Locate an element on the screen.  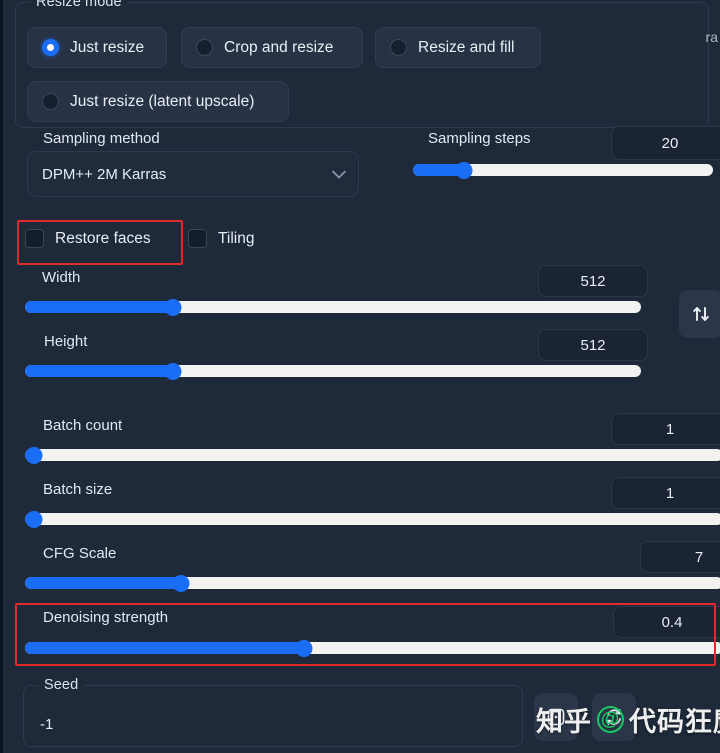
batch-count-label: Batch count is located at coordinates (83, 425).